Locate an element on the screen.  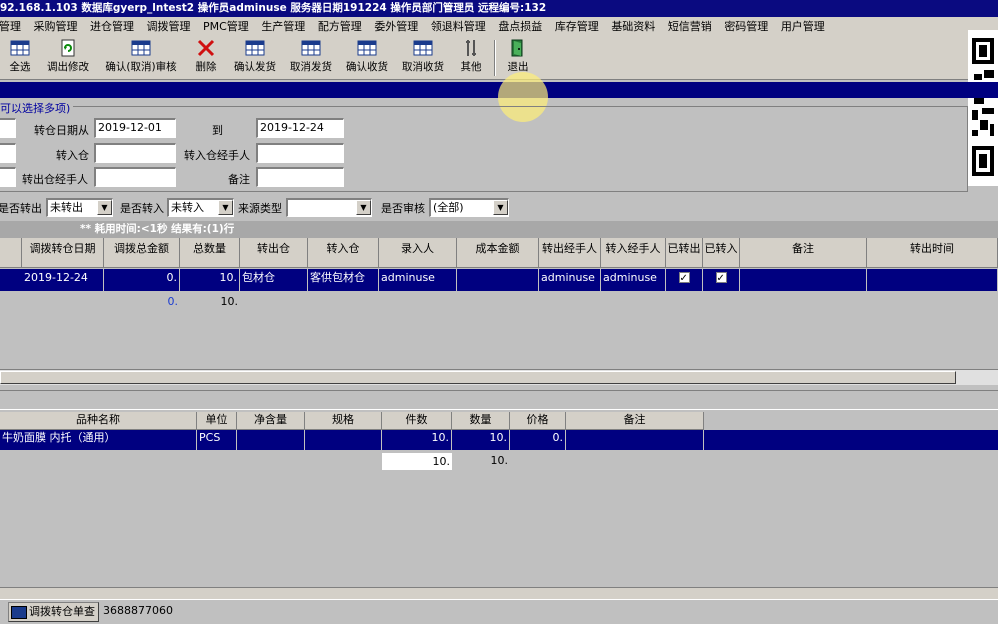
grid1-header-out-wh: 转出仓 is located at coordinates (274, 253).